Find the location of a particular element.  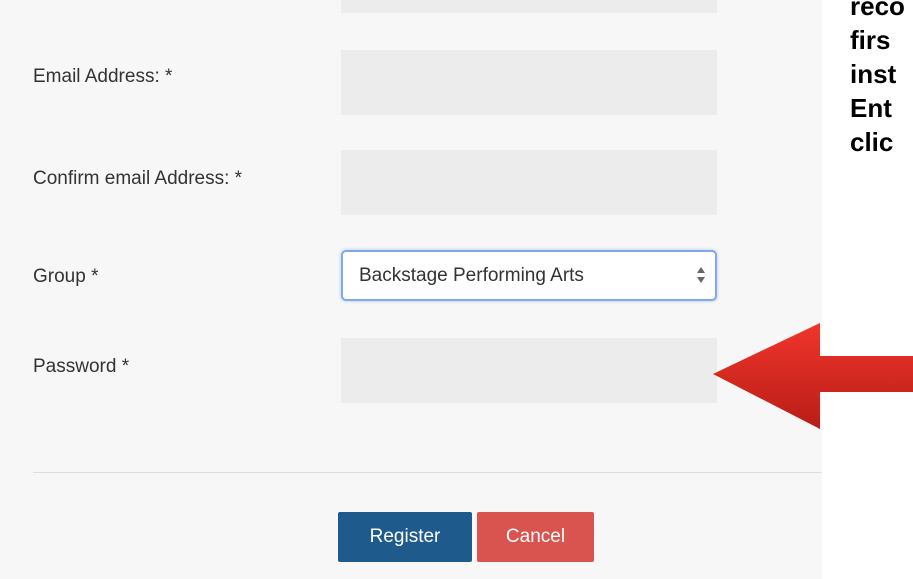

confirm-email-label: Confirm email Address: * is located at coordinates (138, 178).